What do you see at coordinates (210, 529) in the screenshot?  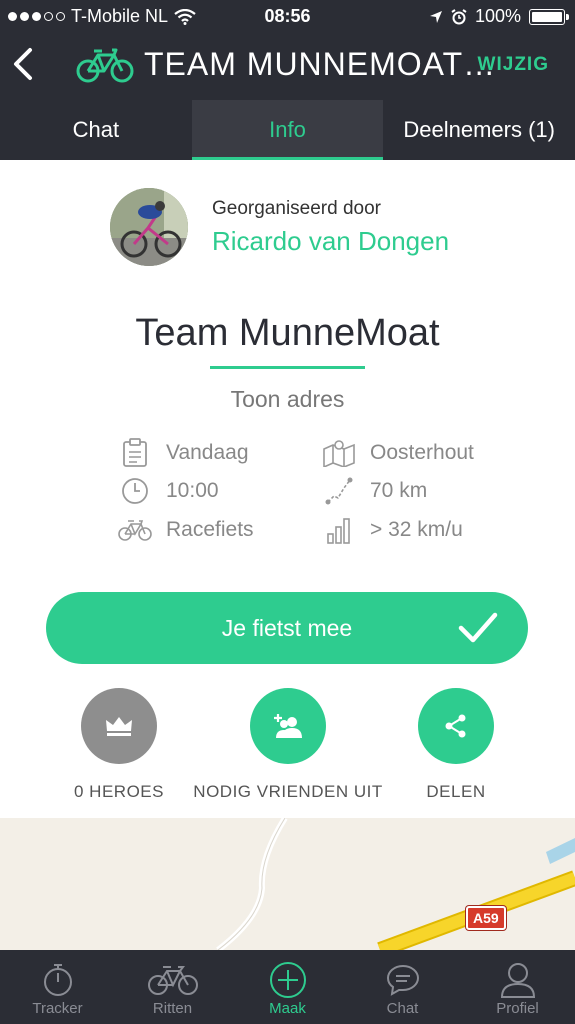 I see `bike-type-value: Racefiets` at bounding box center [210, 529].